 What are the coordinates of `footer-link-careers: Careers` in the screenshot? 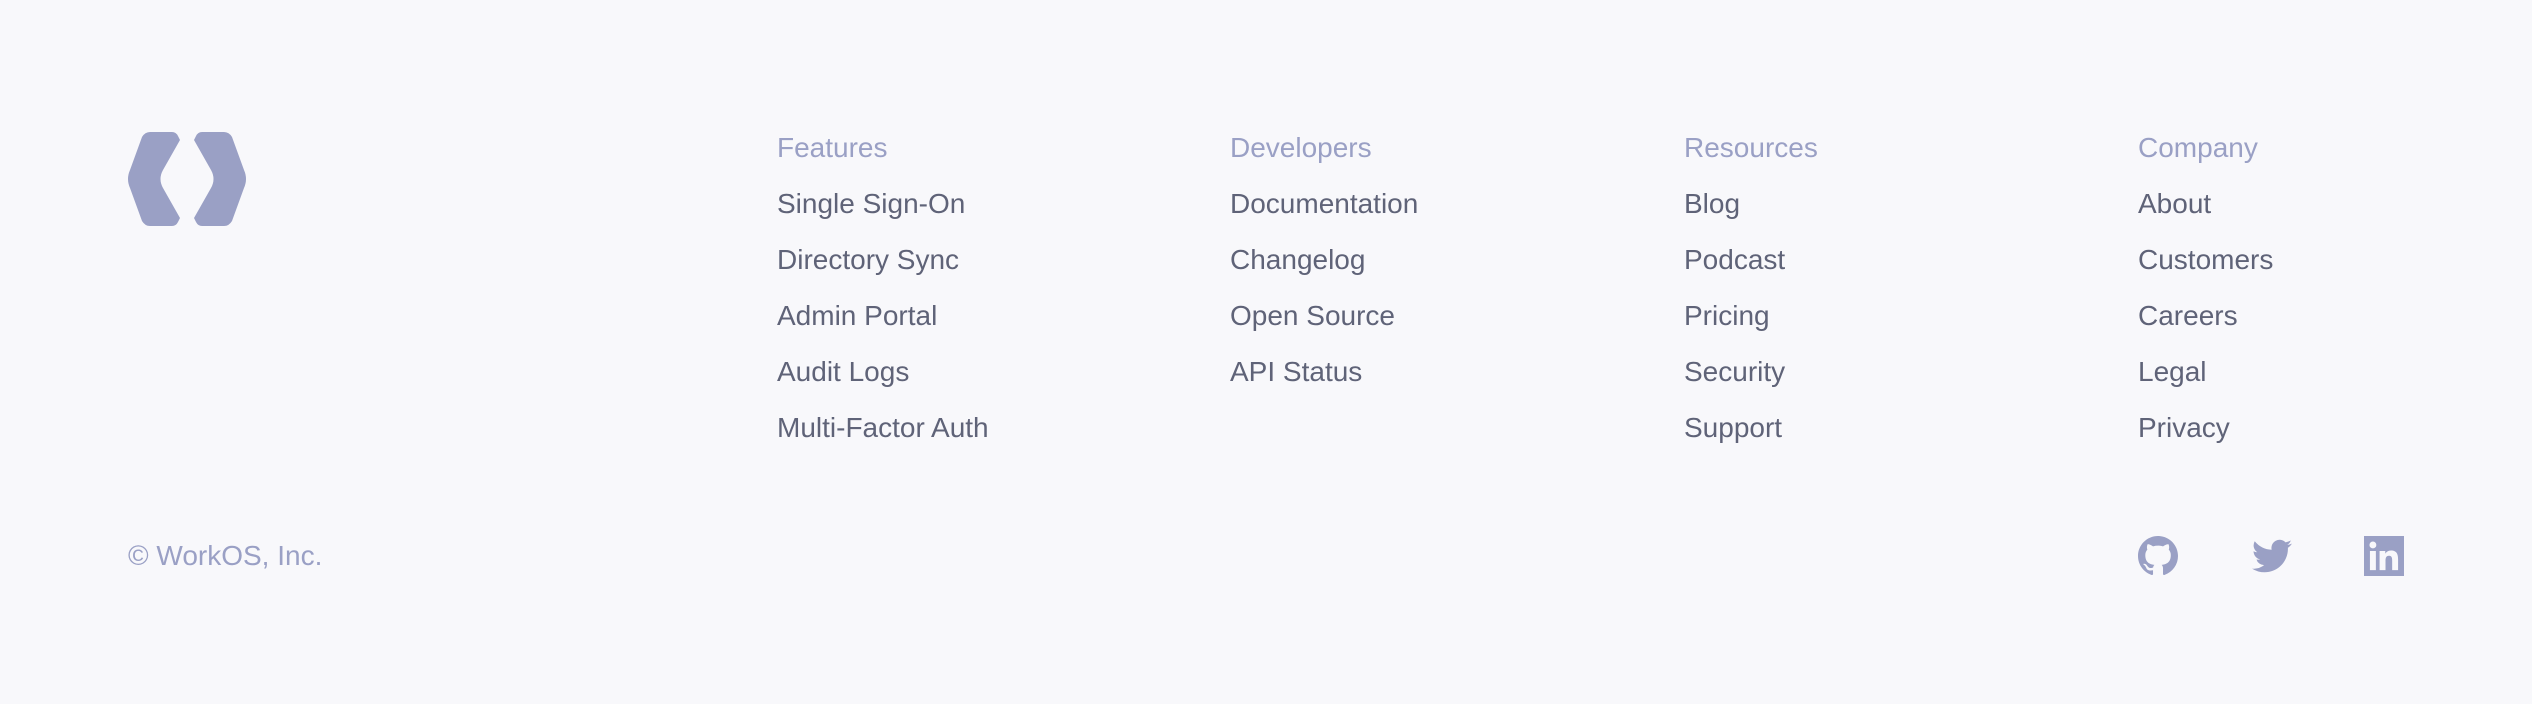 It's located at (2205, 316).